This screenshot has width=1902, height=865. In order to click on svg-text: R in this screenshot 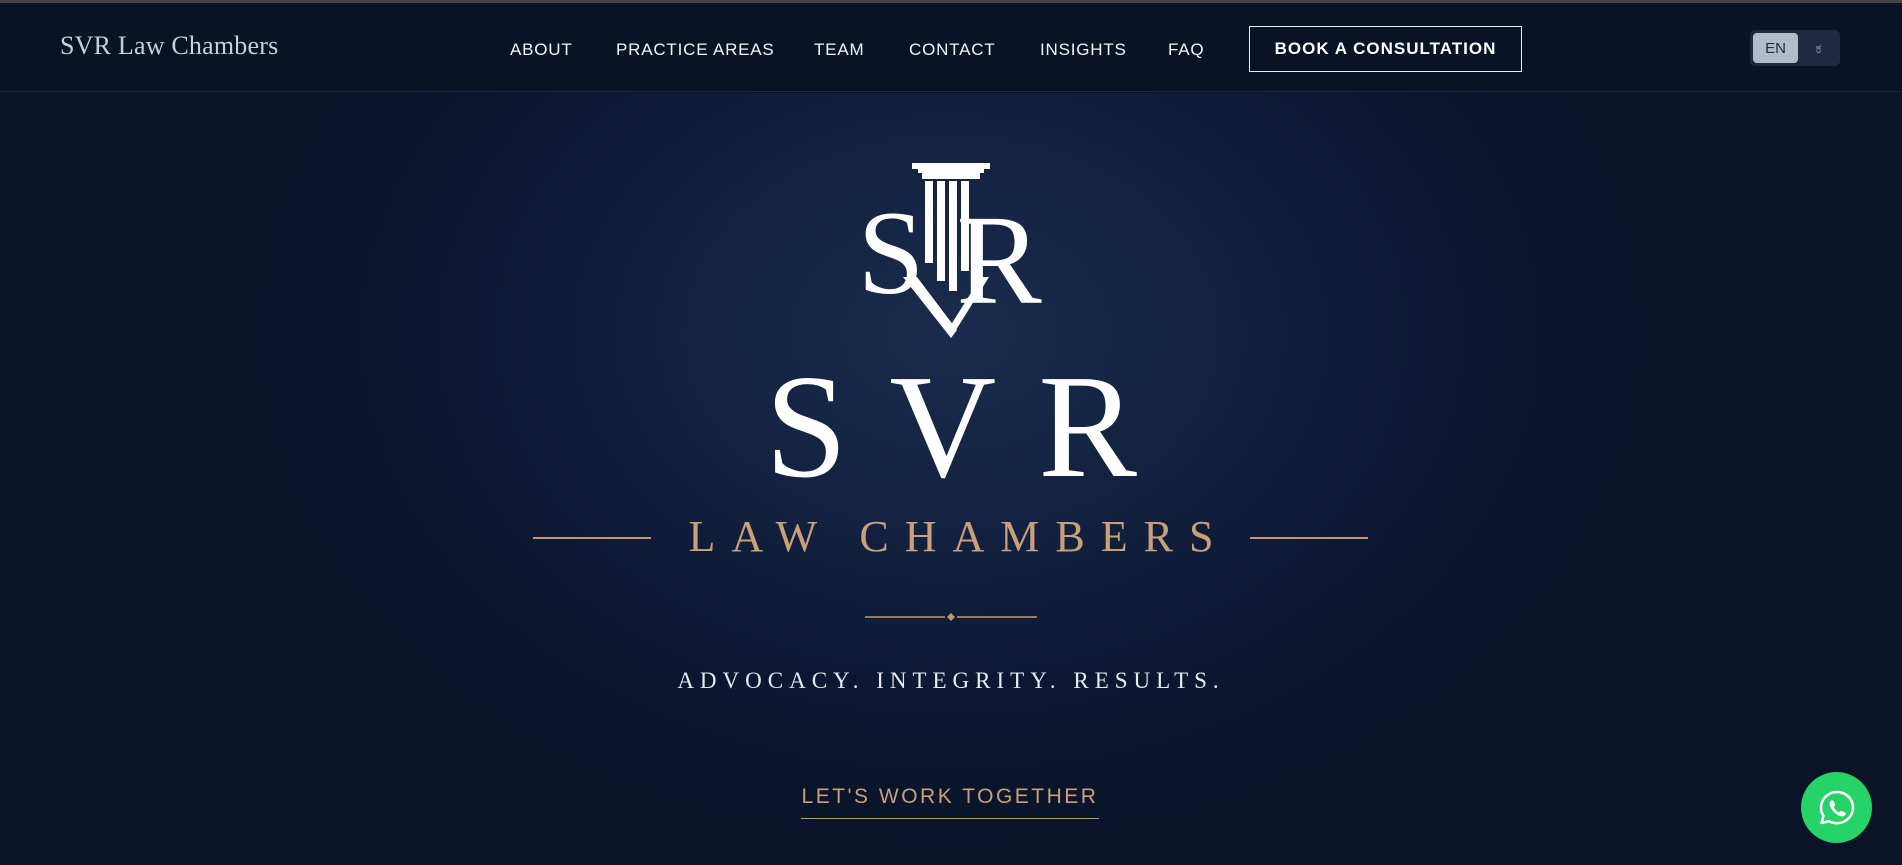, I will do `click(999, 260)`.